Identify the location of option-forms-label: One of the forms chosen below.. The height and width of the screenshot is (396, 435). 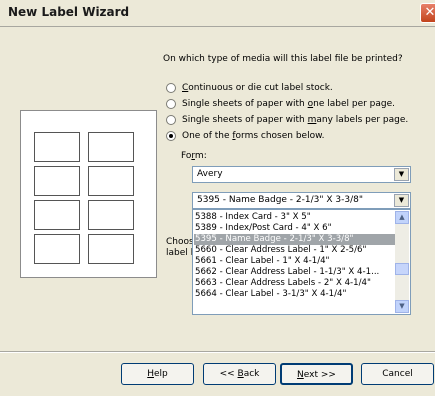
(253, 136).